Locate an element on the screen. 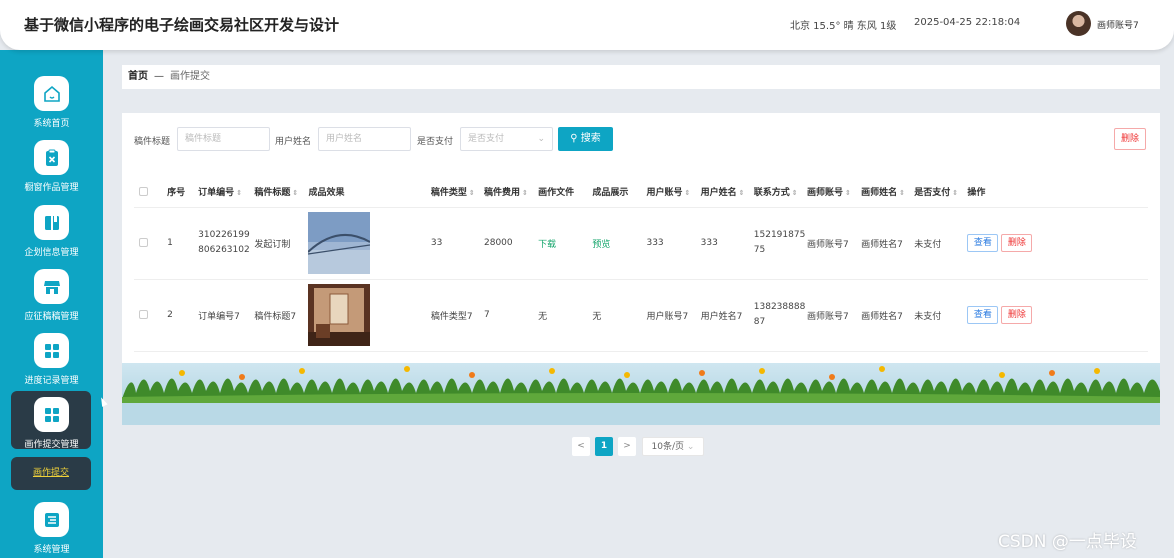 Image resolution: width=1174 pixels, height=558 pixels. nav-label: 橱窗作品管理 is located at coordinates (51, 188).